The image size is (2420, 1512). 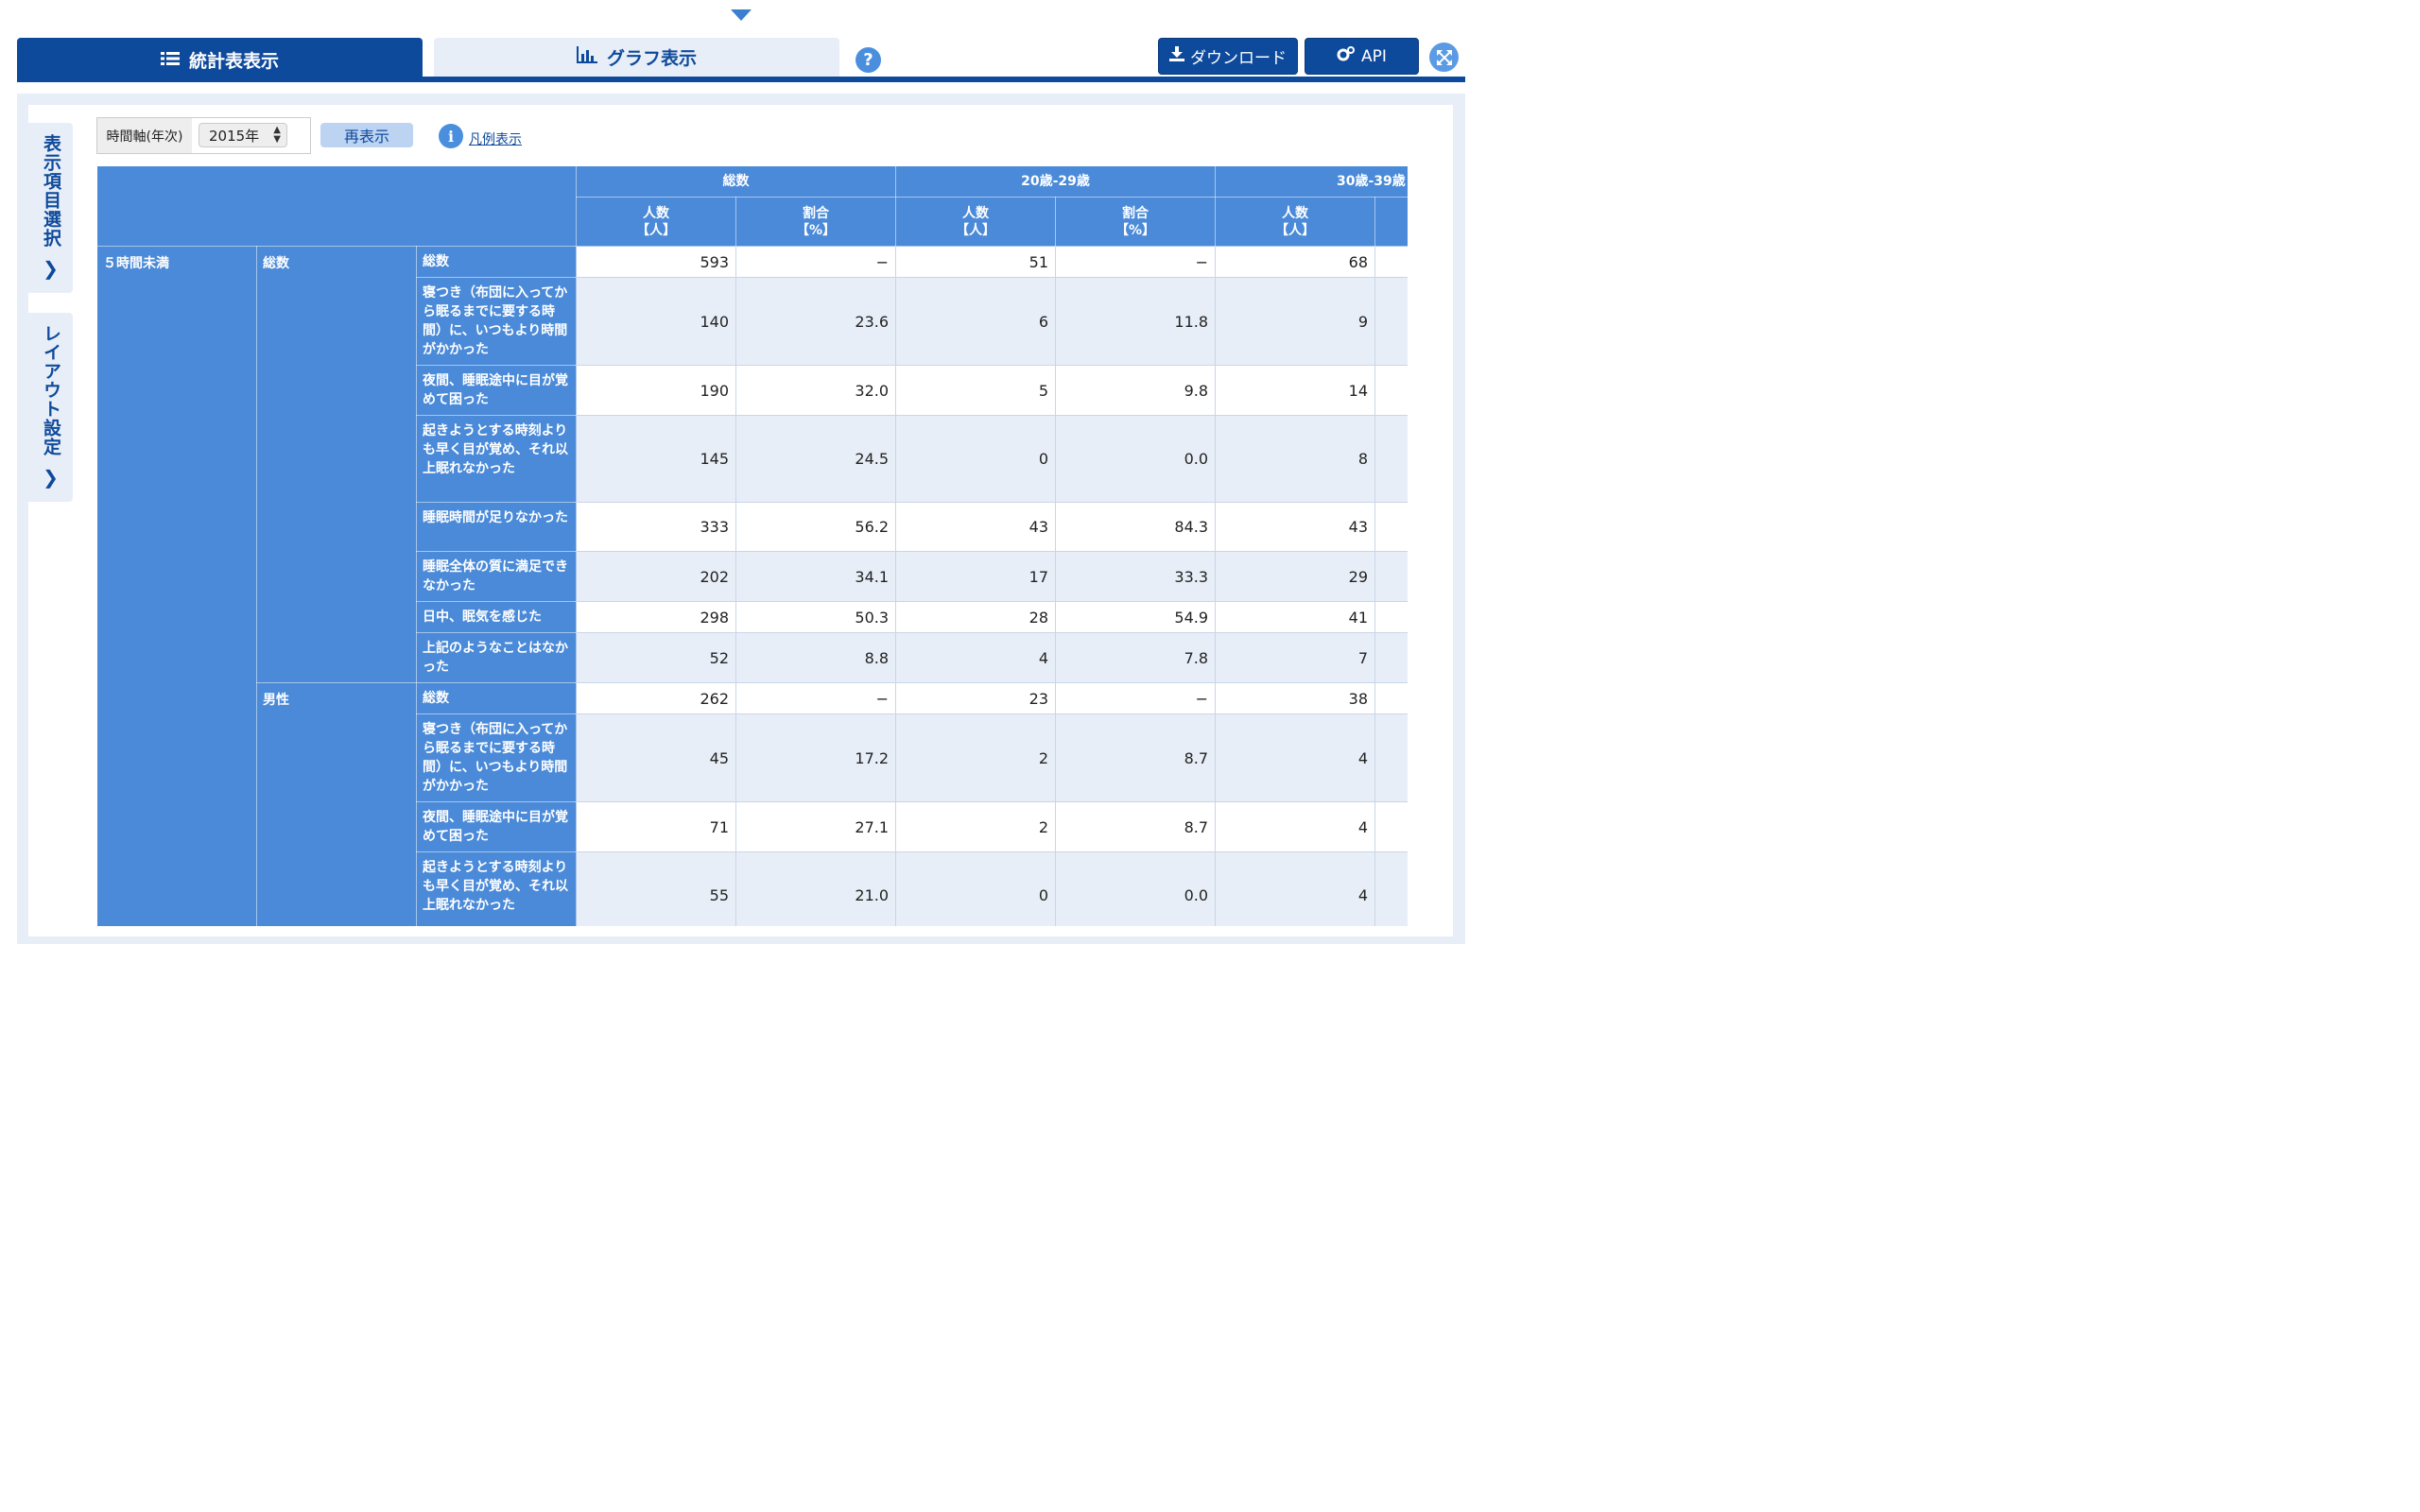 What do you see at coordinates (1374, 56) in the screenshot?
I see `api-label: API` at bounding box center [1374, 56].